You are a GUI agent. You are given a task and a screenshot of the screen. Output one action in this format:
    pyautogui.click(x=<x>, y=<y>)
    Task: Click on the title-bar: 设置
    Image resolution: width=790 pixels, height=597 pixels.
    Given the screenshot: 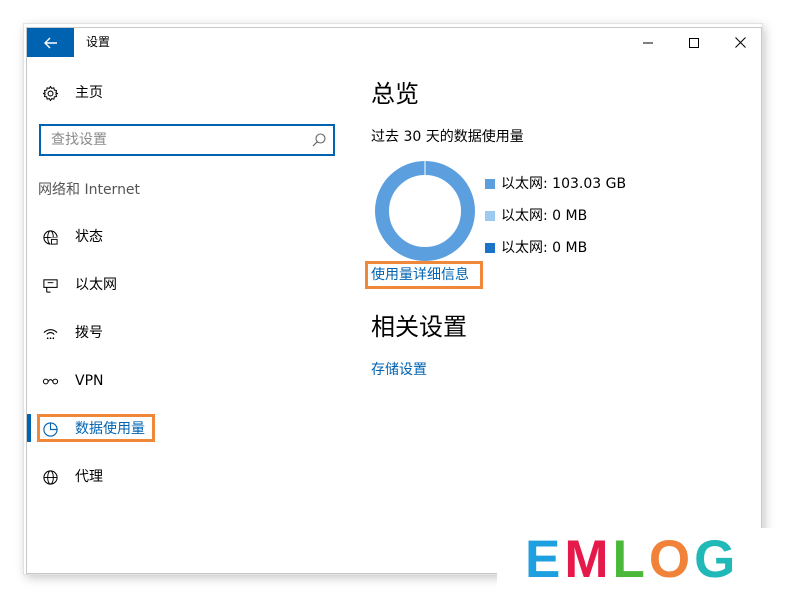 What is the action you would take?
    pyautogui.click(x=394, y=42)
    